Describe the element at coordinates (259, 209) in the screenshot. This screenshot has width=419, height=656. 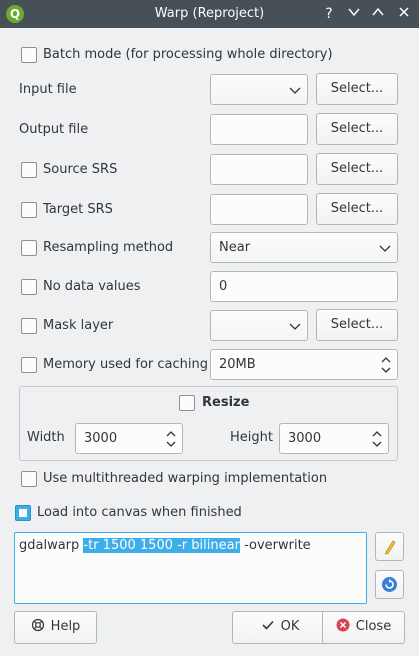
I see `target-srs-field` at that location.